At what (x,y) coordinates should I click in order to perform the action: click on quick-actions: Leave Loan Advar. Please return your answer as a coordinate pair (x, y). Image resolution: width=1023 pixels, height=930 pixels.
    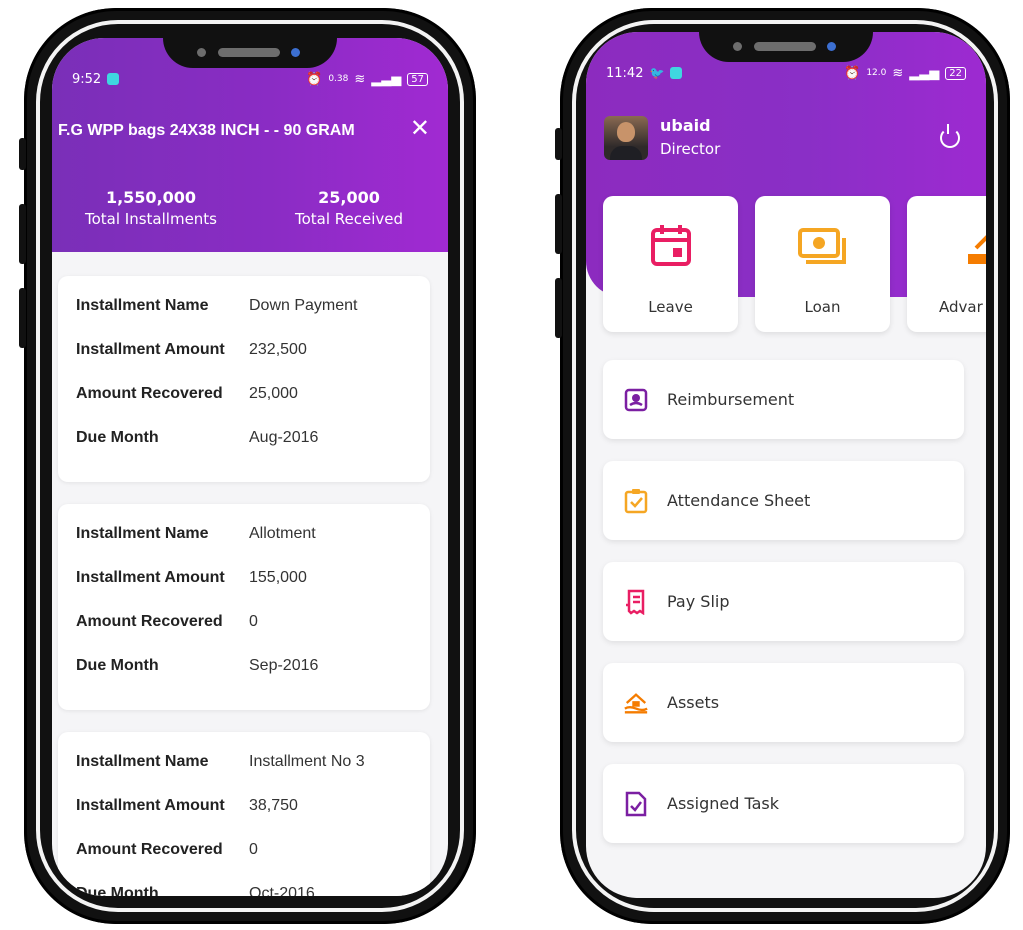
    Looking at the image, I should click on (794, 264).